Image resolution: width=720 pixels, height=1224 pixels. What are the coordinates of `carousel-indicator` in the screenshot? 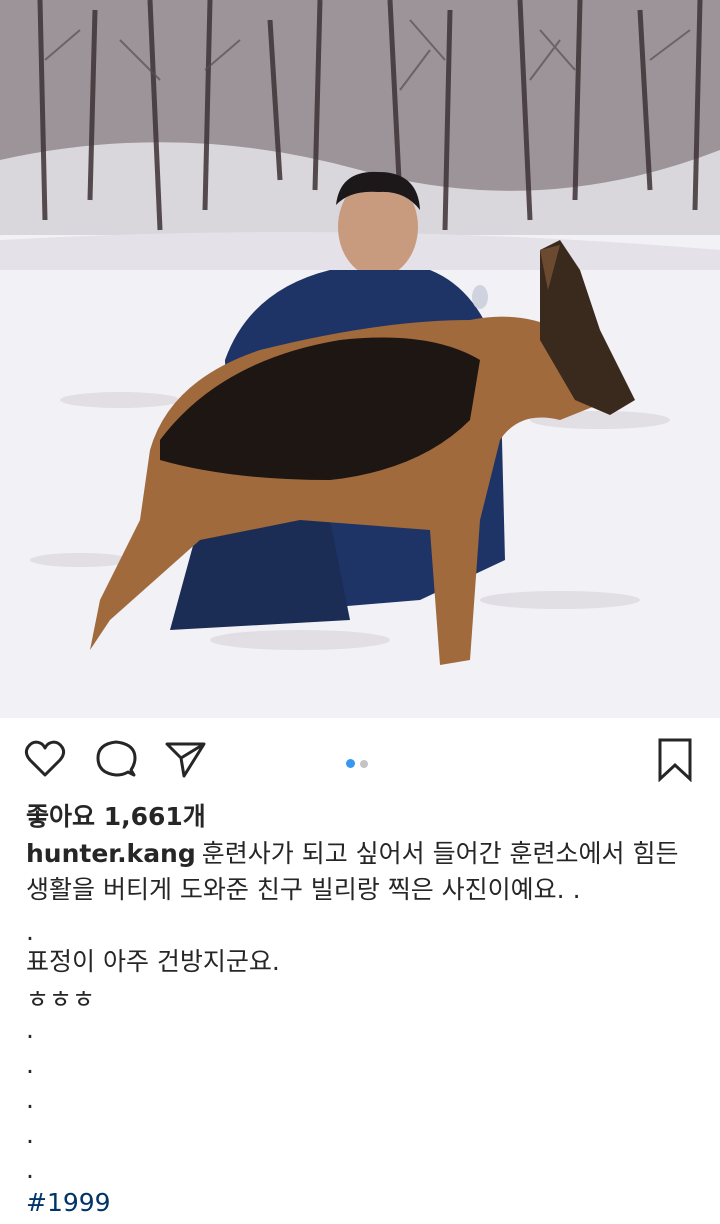 It's located at (359, 760).